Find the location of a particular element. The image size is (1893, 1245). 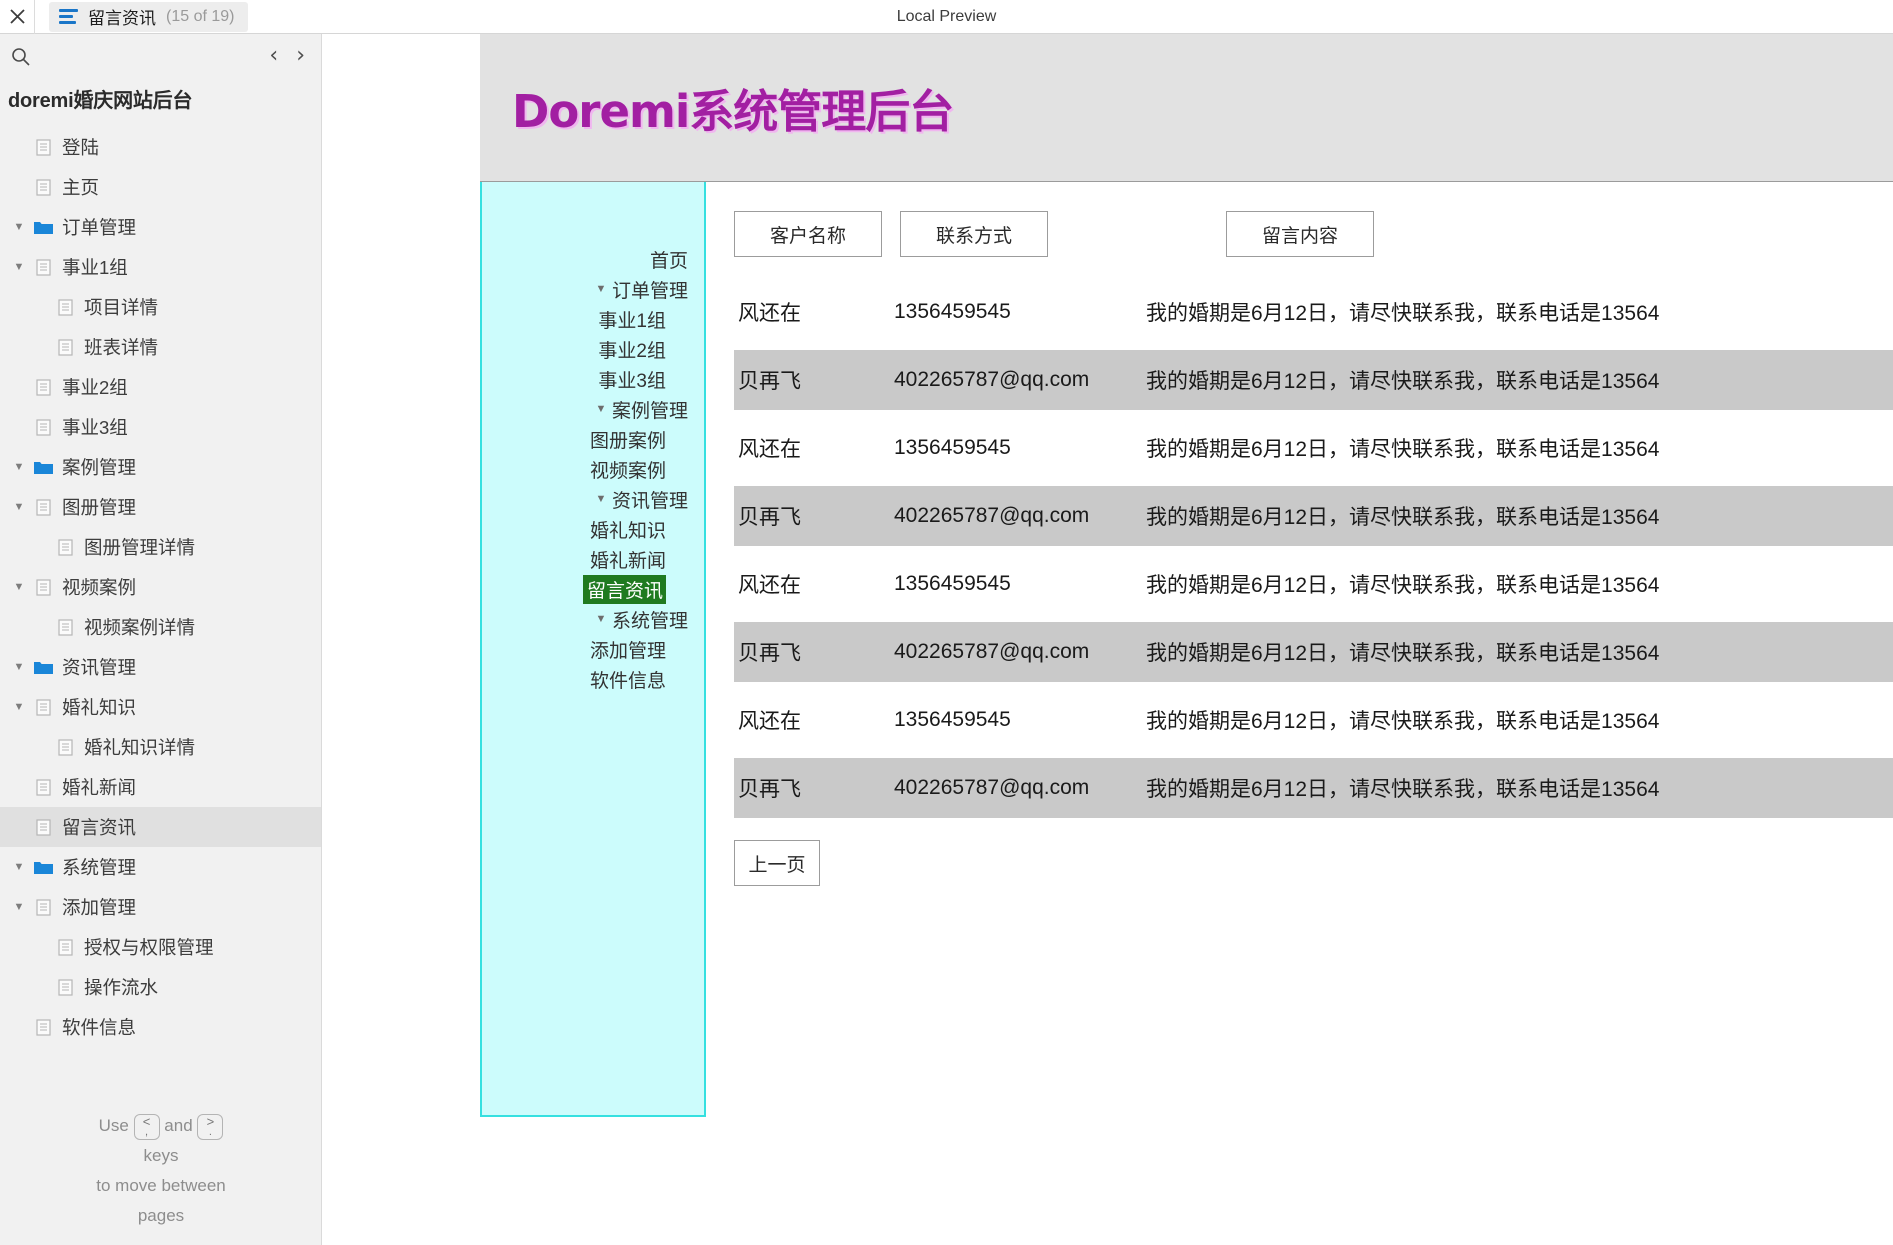

outline-item: 班表详情 is located at coordinates (160, 347).